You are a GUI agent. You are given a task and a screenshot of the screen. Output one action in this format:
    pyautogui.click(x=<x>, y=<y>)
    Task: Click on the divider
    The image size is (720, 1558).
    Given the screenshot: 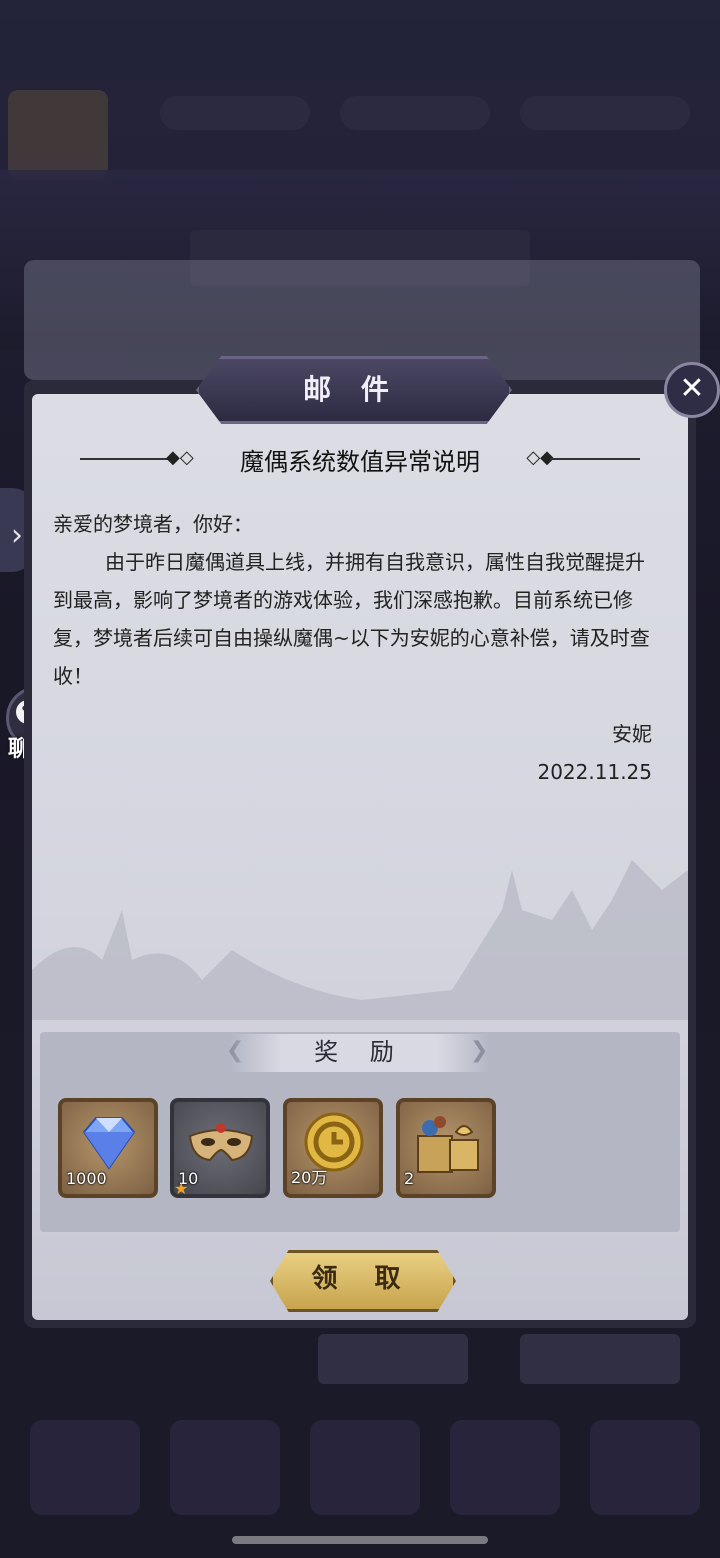 What is the action you would take?
    pyautogui.click(x=595, y=459)
    